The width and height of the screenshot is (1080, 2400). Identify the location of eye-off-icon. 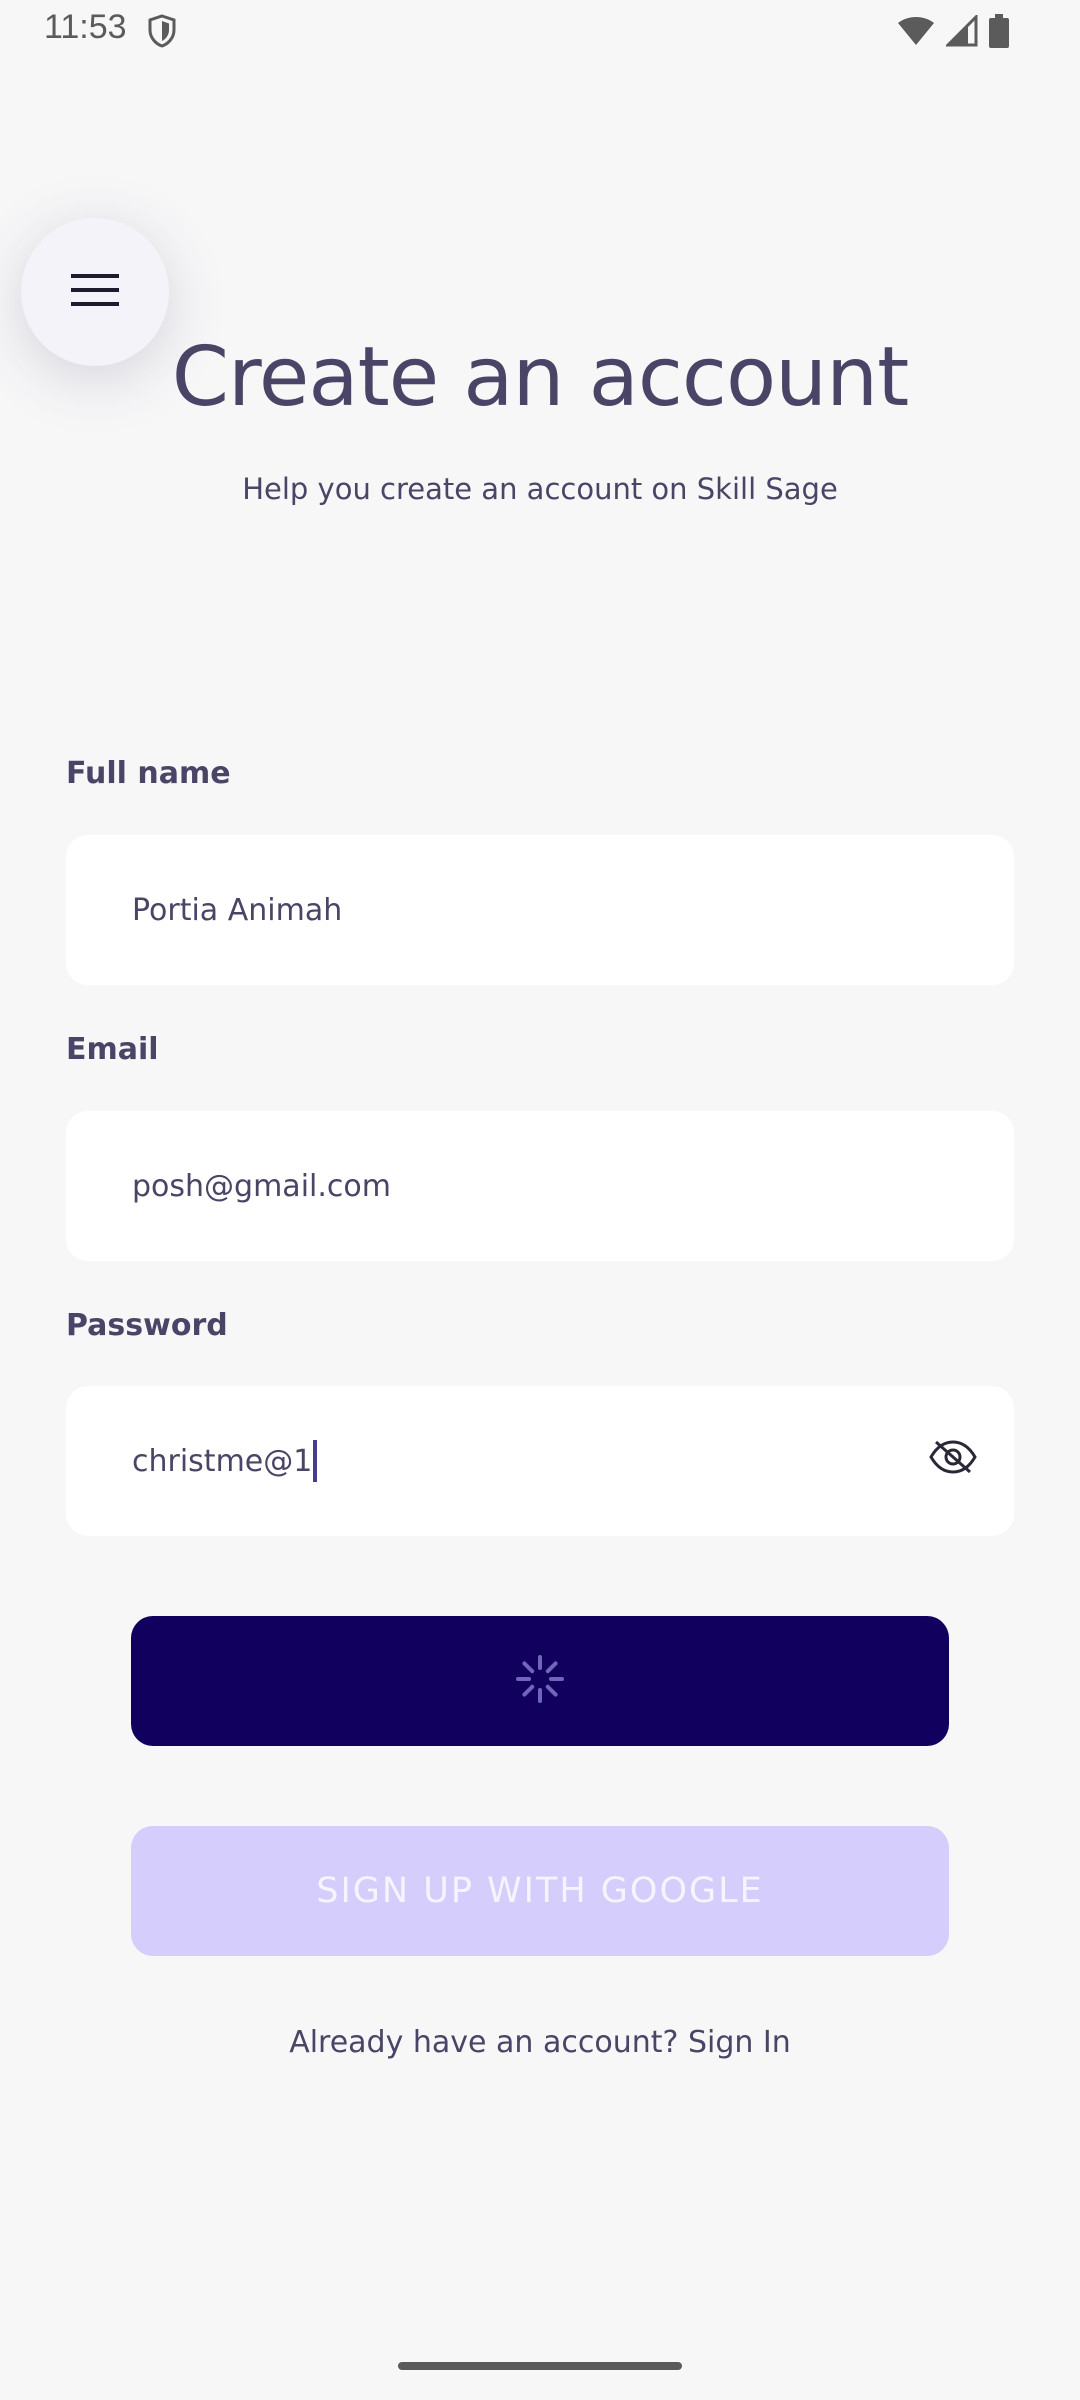
(953, 1461).